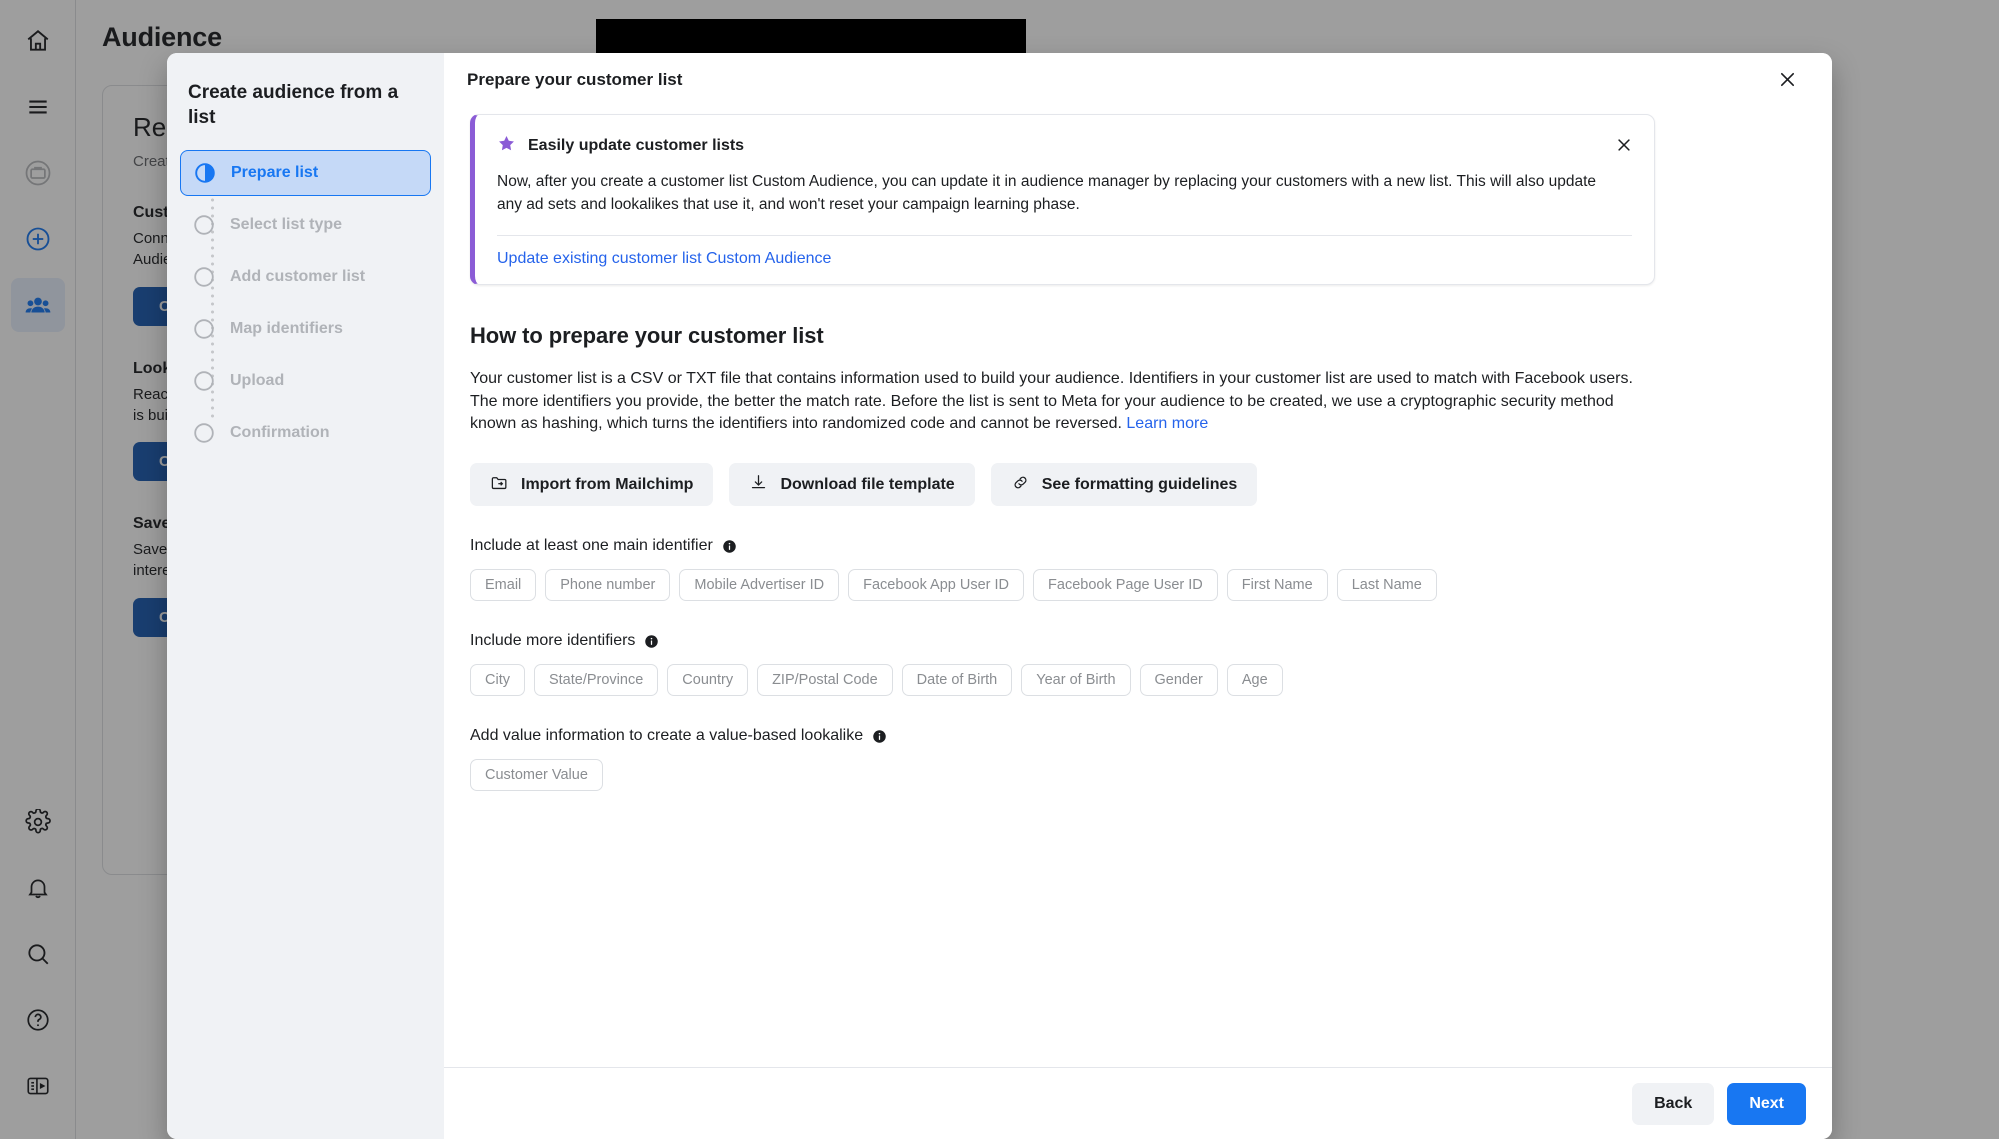 The height and width of the screenshot is (1139, 1999). What do you see at coordinates (1138, 79) in the screenshot?
I see `modal-header: Prepare your customer list` at bounding box center [1138, 79].